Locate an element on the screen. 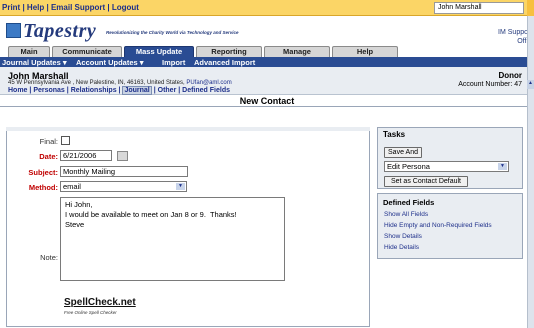 This screenshot has height=328, width=534. support-line-1: IM Suppo is located at coordinates (513, 32).